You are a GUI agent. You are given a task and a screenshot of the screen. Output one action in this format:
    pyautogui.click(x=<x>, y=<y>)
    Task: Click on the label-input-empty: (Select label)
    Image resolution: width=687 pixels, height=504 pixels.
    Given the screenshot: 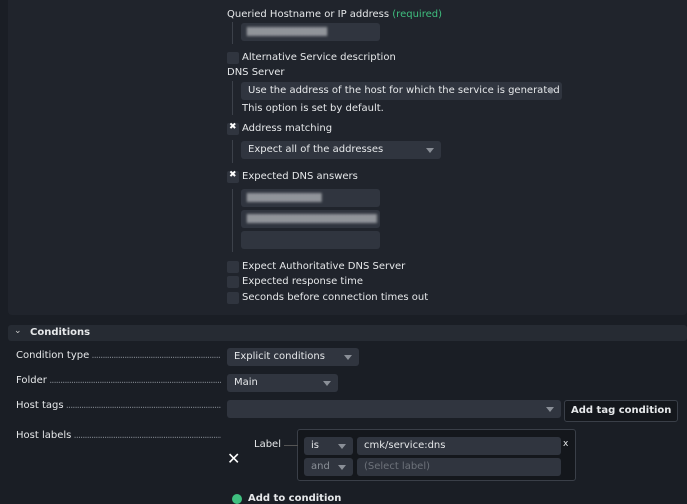 What is the action you would take?
    pyautogui.click(x=459, y=467)
    